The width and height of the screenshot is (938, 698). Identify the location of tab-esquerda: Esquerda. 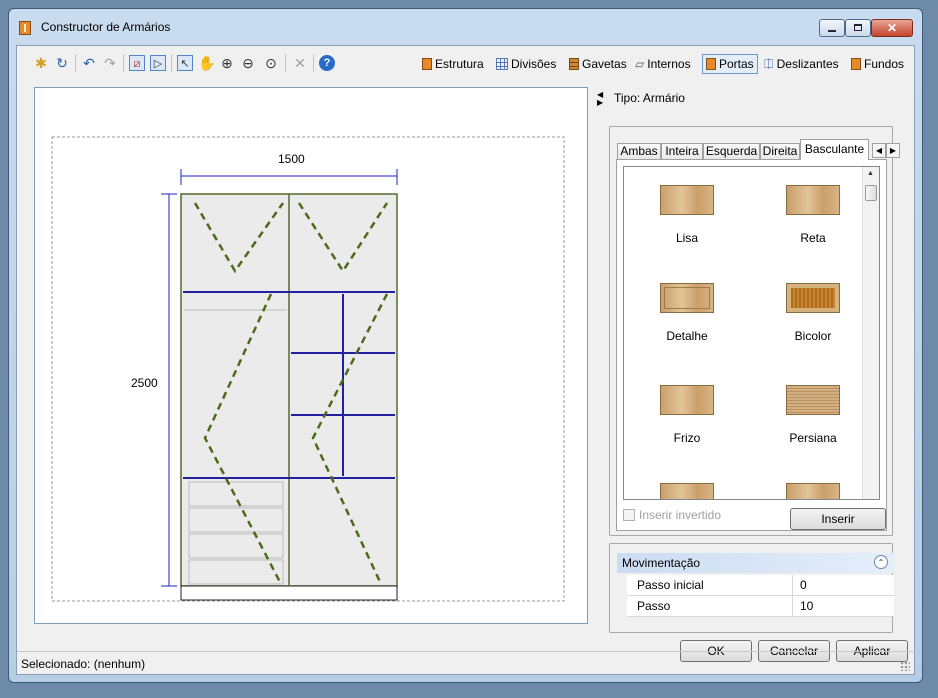
(731, 151).